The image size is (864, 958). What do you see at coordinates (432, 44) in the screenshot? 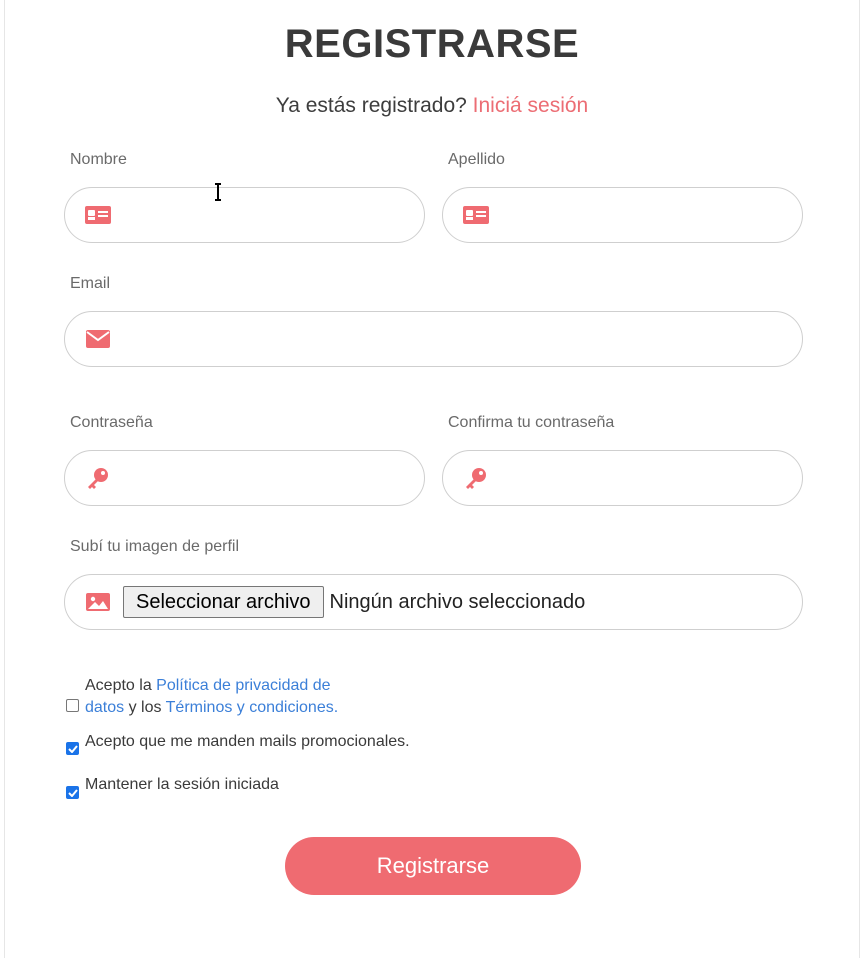
I see `page-title: REGISTRARSE` at bounding box center [432, 44].